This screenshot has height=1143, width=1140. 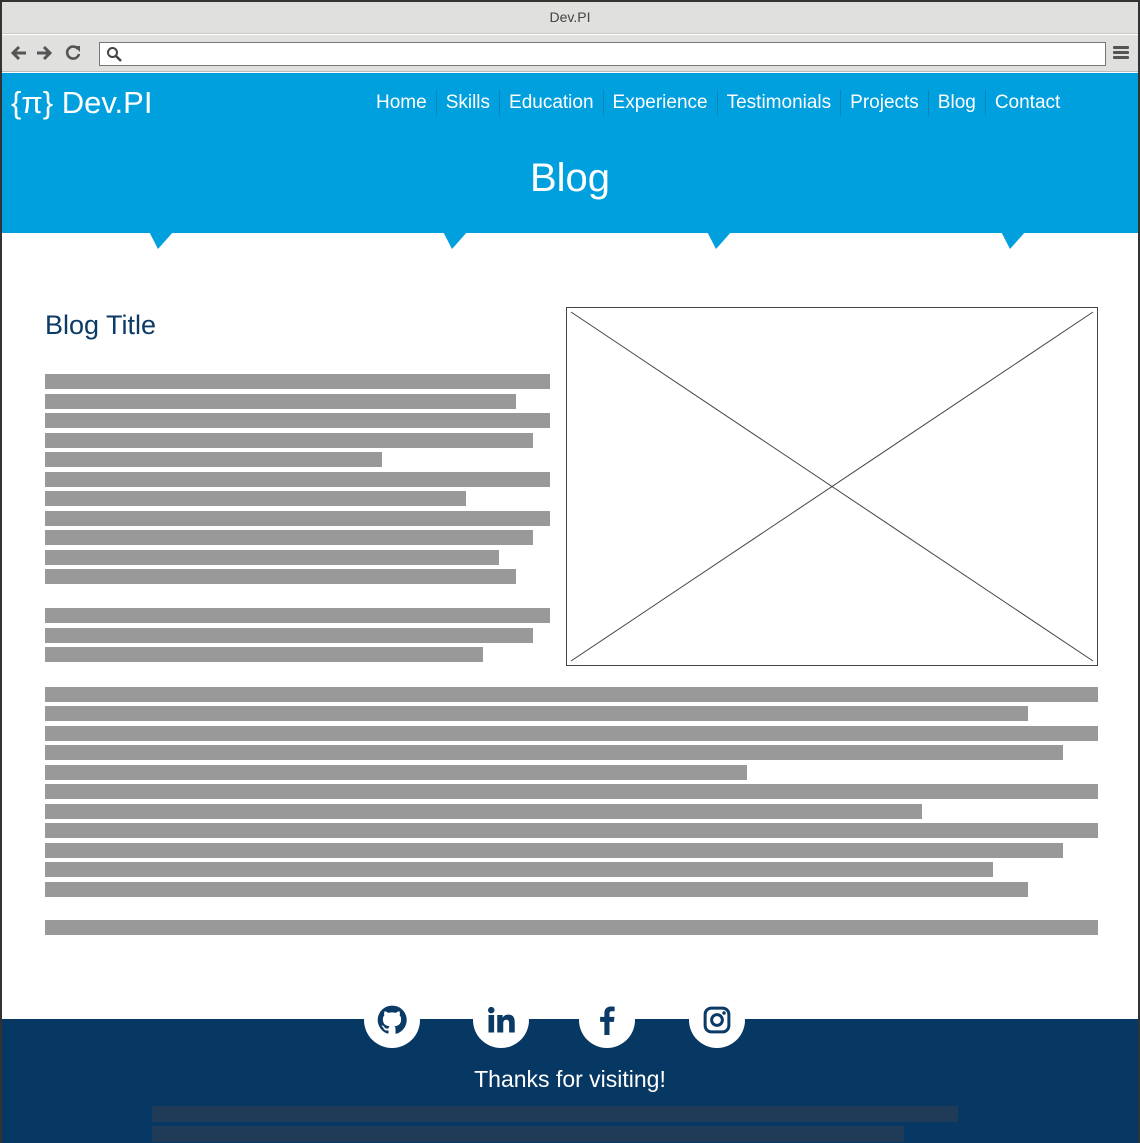 I want to click on browser-toolbar, so click(x=570, y=53).